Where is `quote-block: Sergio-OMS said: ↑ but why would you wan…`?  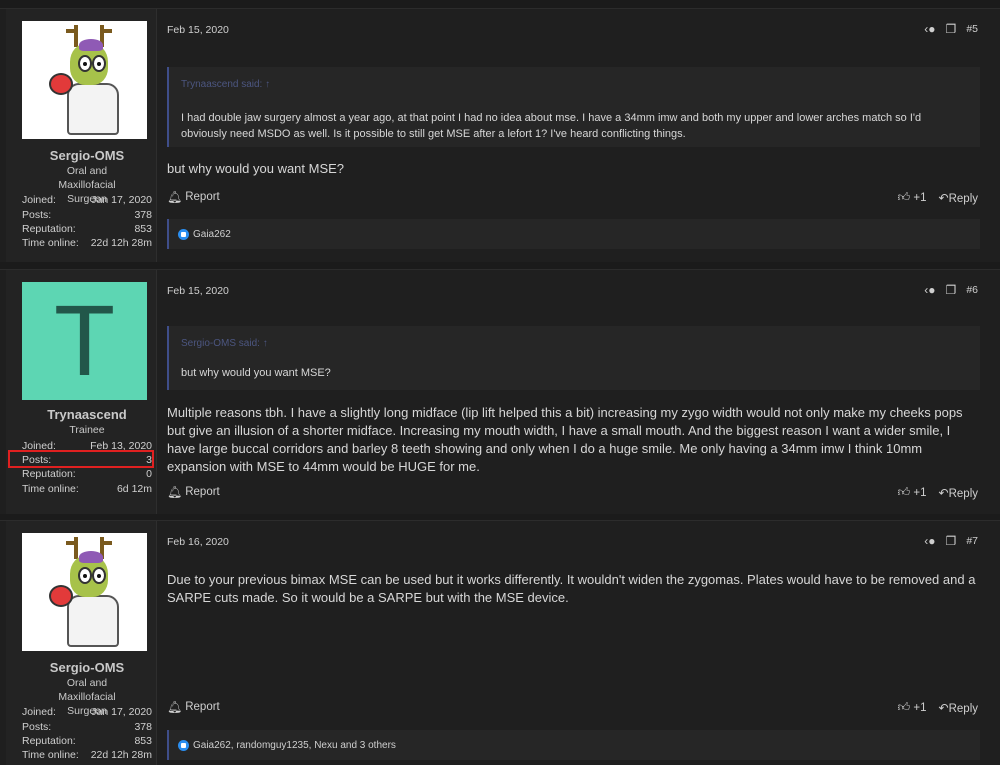
quote-block: Sergio-OMS said: ↑ but why would you wan… is located at coordinates (573, 358).